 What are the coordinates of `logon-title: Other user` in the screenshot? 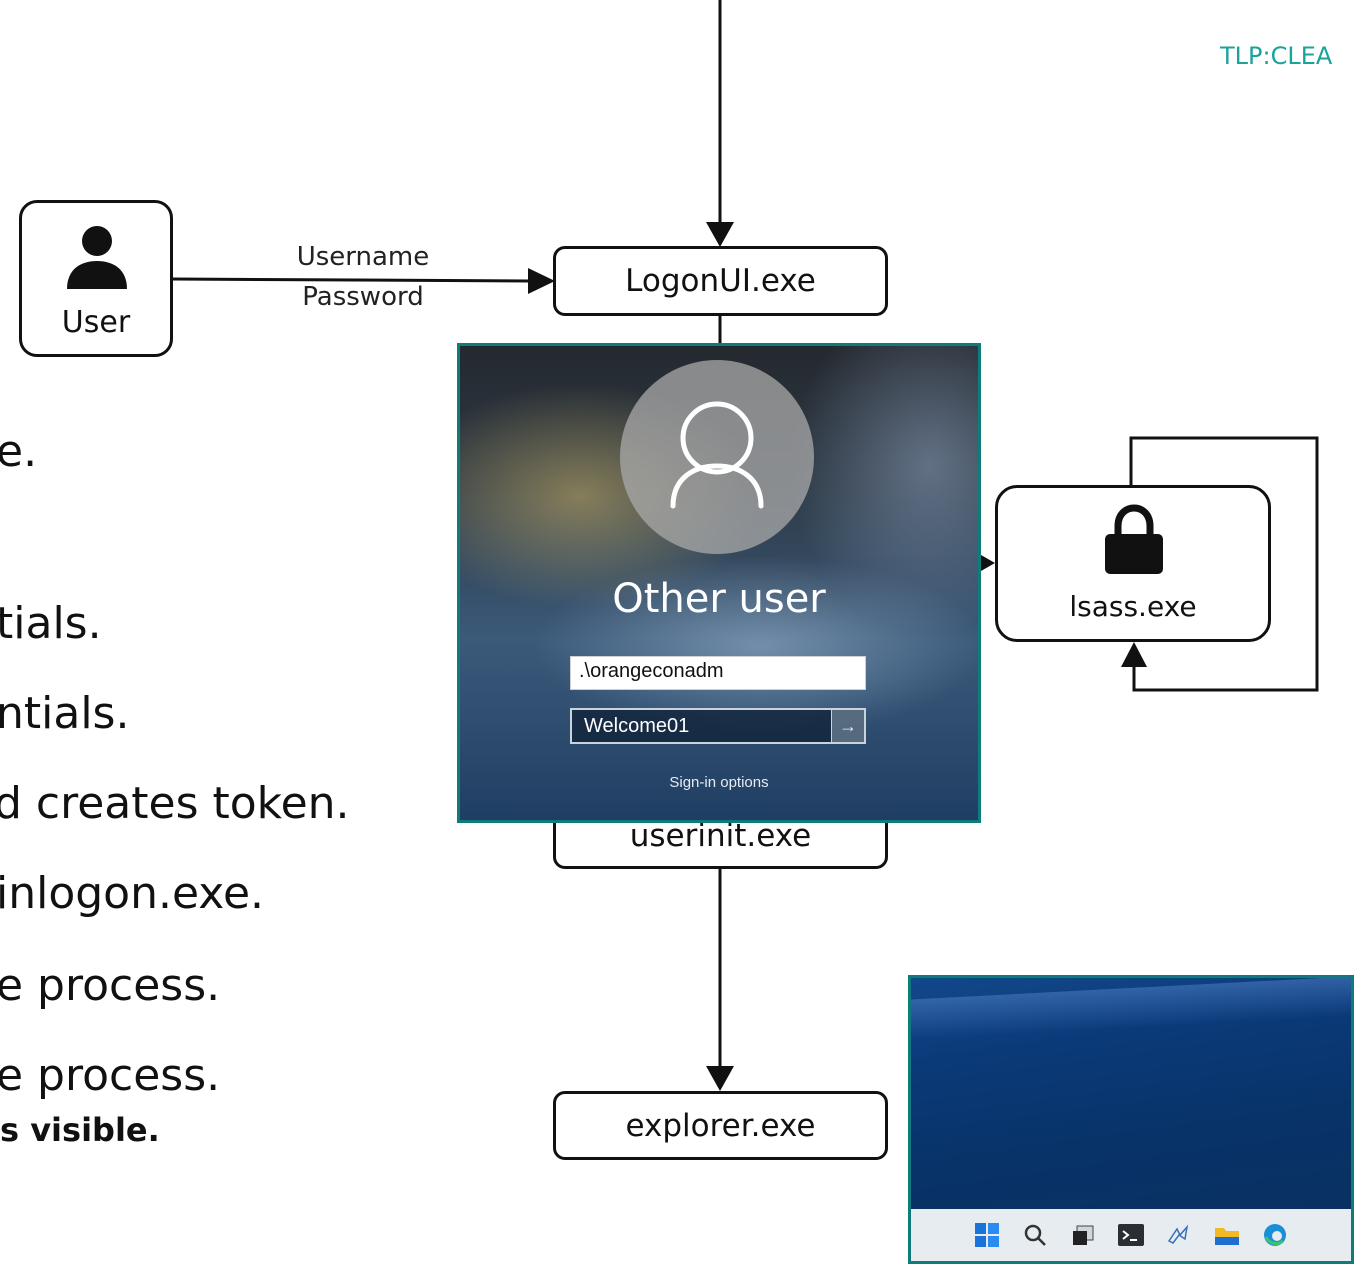 It's located at (719, 599).